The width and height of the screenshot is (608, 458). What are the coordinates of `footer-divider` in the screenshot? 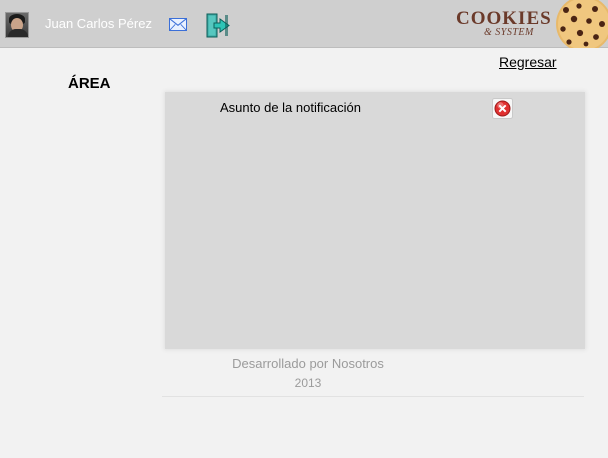 It's located at (373, 396).